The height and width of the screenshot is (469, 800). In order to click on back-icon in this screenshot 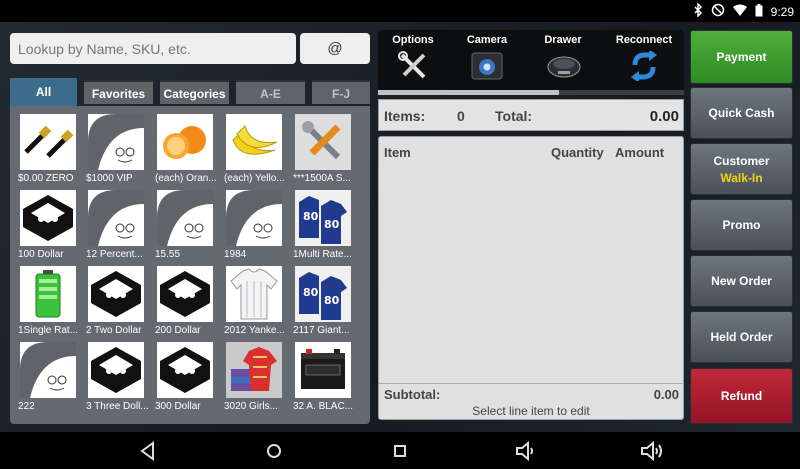, I will do `click(148, 451)`.